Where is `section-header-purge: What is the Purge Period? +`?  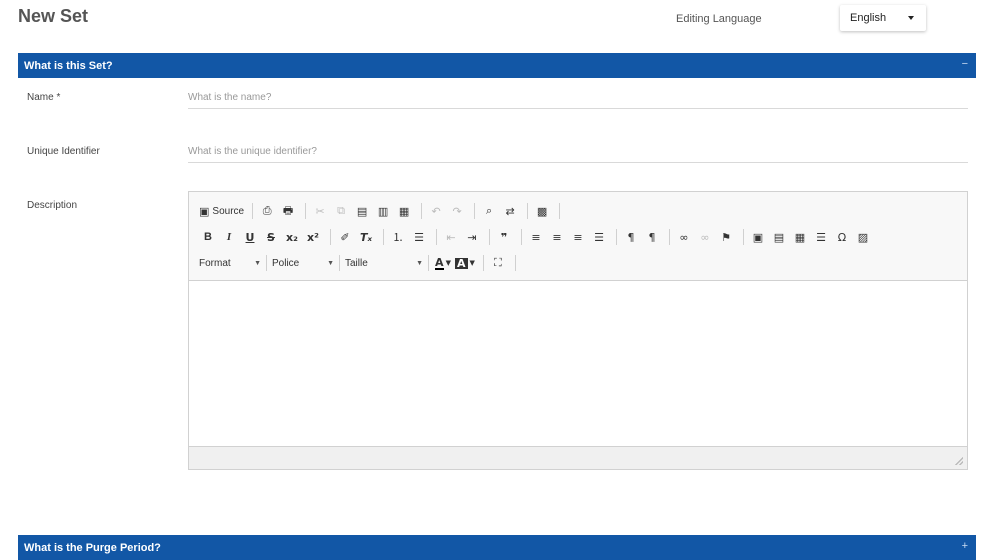
section-header-purge: What is the Purge Period? + is located at coordinates (497, 547).